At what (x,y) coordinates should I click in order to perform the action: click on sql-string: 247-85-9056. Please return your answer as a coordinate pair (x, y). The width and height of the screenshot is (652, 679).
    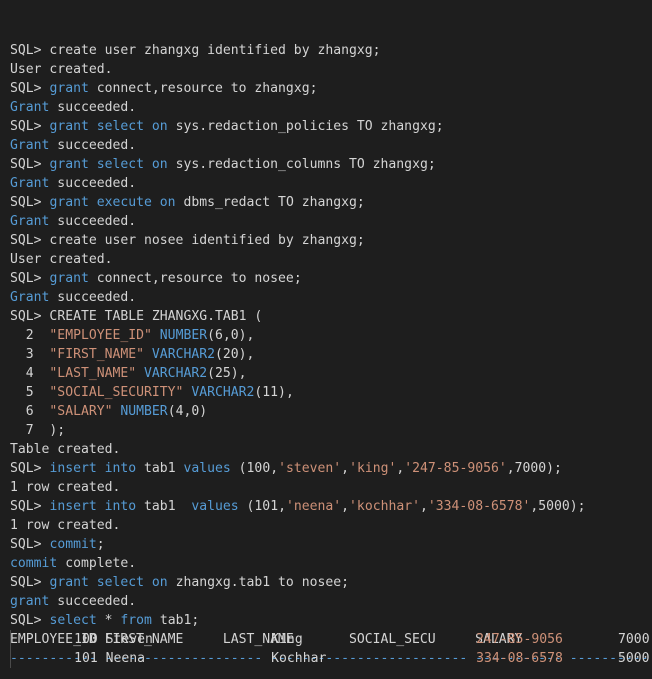
    Looking at the image, I should click on (519, 639).